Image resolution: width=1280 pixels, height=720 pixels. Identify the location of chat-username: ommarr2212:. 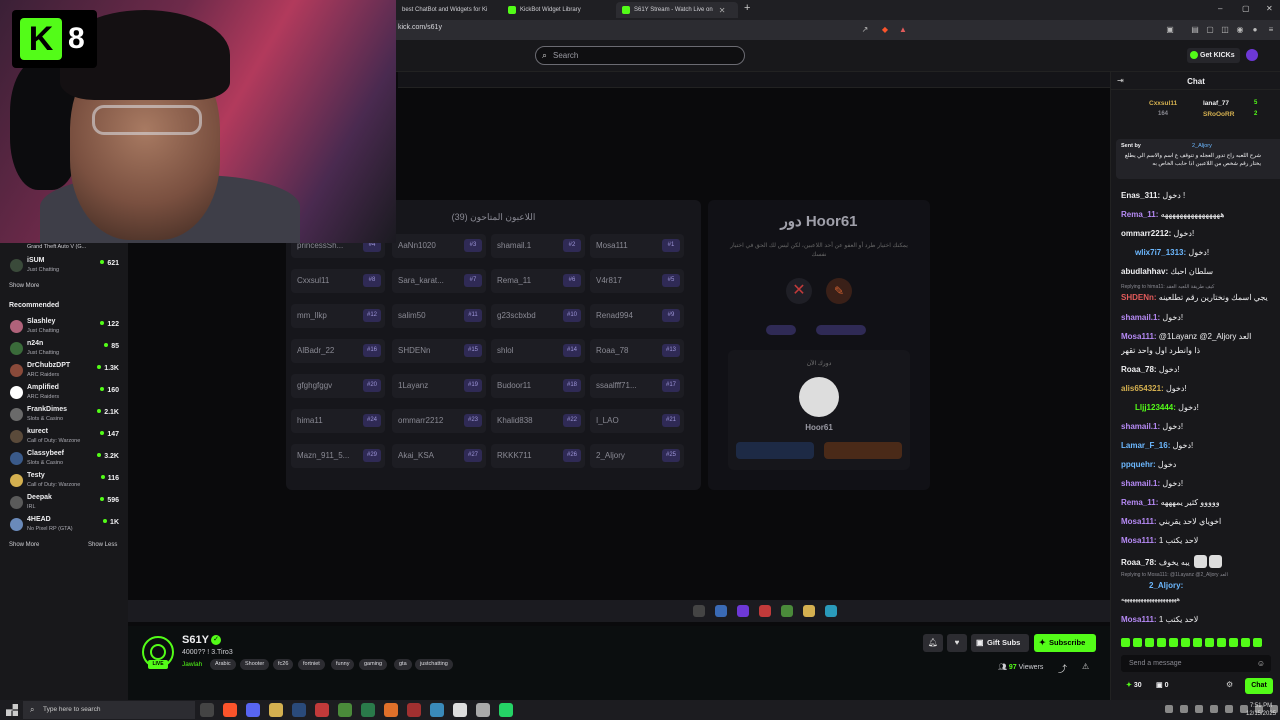
(1146, 233).